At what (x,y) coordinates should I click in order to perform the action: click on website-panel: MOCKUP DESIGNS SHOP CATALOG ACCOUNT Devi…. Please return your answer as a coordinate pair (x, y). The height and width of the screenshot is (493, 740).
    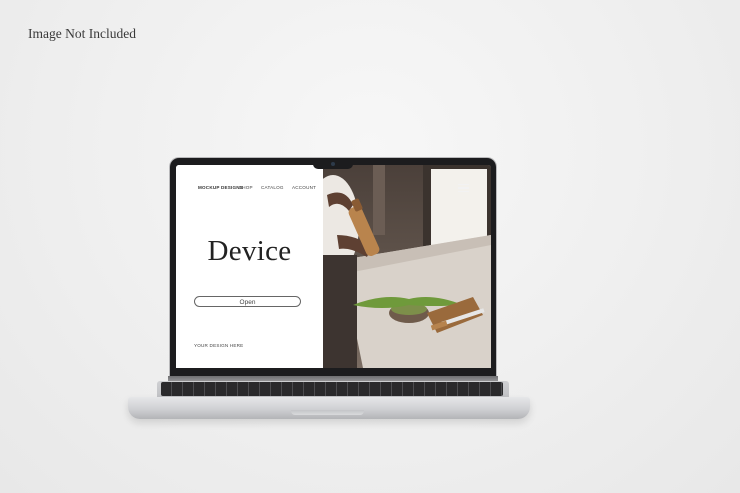
    Looking at the image, I should click on (249, 266).